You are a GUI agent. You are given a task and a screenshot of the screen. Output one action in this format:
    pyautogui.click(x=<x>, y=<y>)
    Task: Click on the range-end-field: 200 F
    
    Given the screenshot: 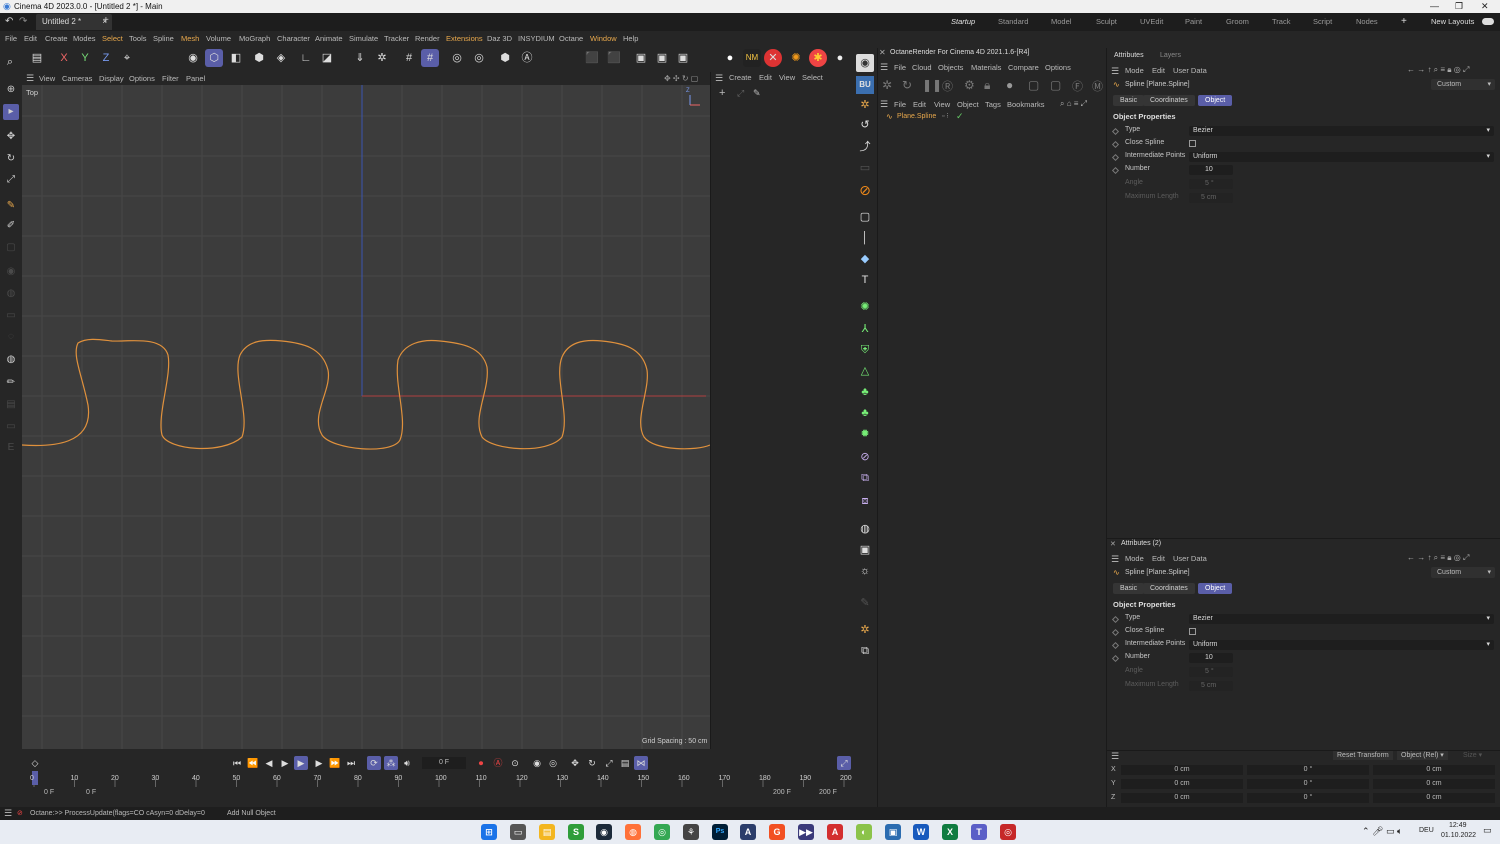 What is the action you would take?
    pyautogui.click(x=782, y=792)
    